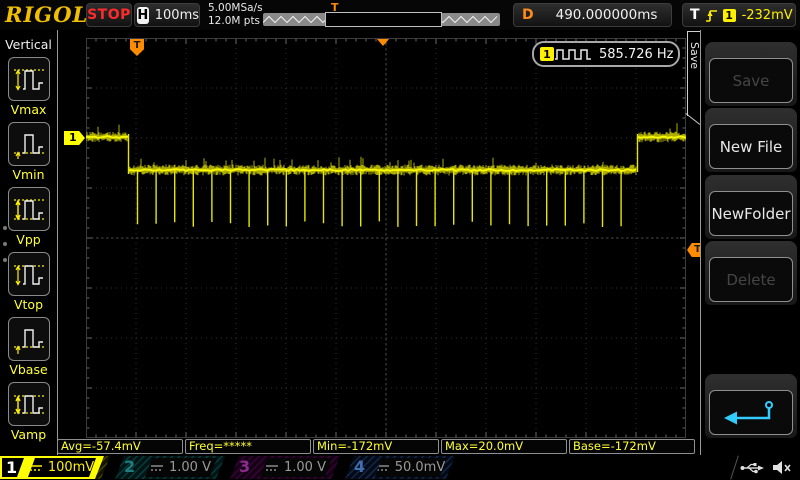 This screenshot has height=480, width=800. Describe the element at coordinates (28, 80) in the screenshot. I see `vmax-icon` at that location.